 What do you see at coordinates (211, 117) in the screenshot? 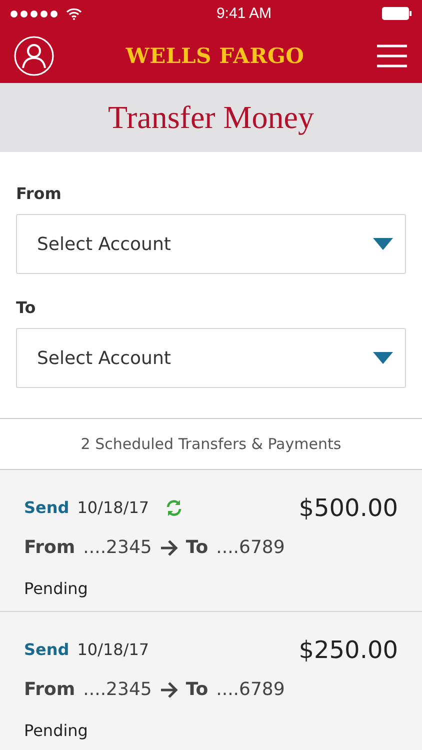
I see `page-title: Transfer Money` at bounding box center [211, 117].